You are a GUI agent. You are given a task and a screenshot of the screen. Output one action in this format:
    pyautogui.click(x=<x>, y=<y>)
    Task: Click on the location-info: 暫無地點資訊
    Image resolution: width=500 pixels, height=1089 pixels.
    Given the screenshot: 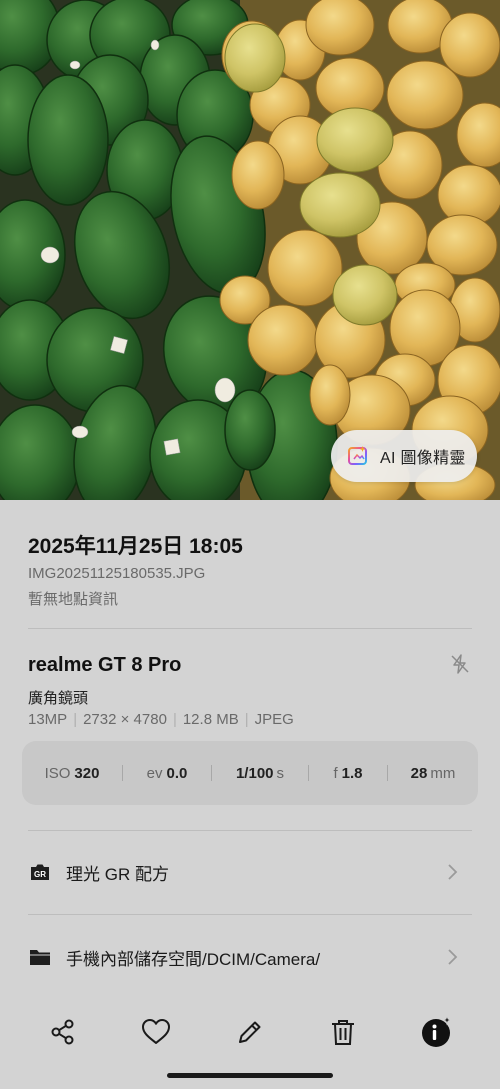 What is the action you would take?
    pyautogui.click(x=73, y=599)
    